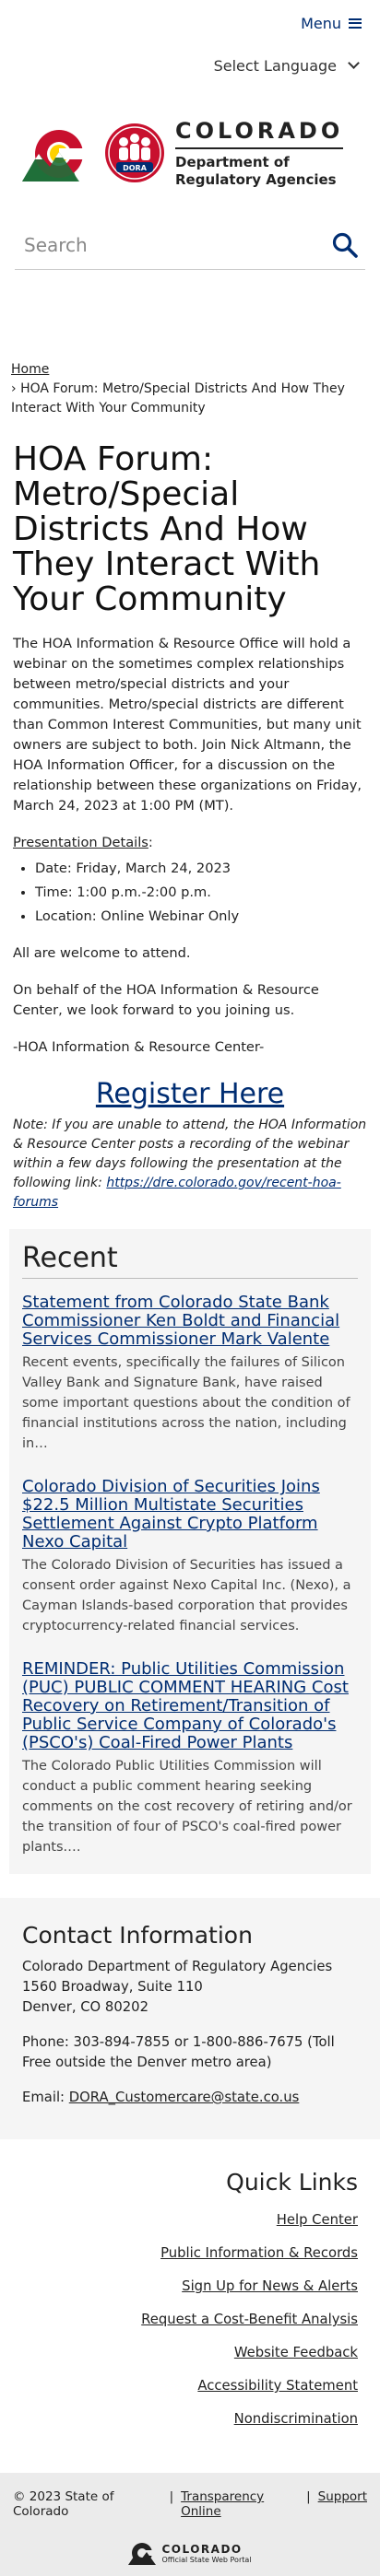  Describe the element at coordinates (190, 65) in the screenshot. I see `language-selector: Select Language` at that location.